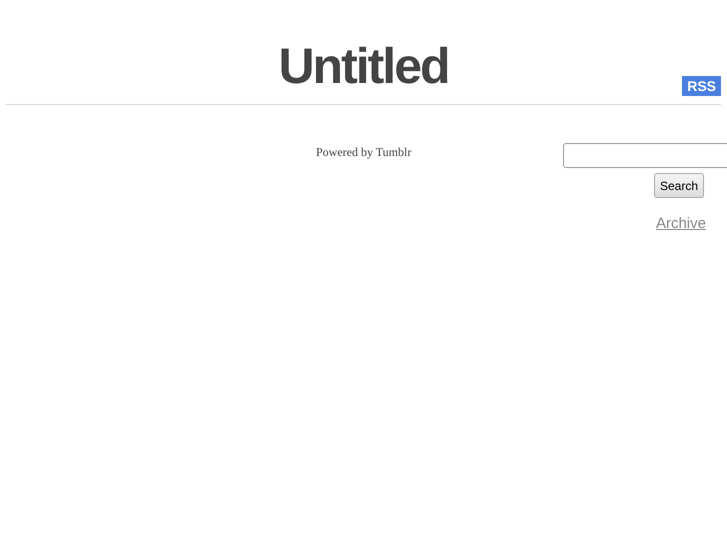 The image size is (727, 545). What do you see at coordinates (363, 66) in the screenshot?
I see `blog-title: Untitled` at bounding box center [363, 66].